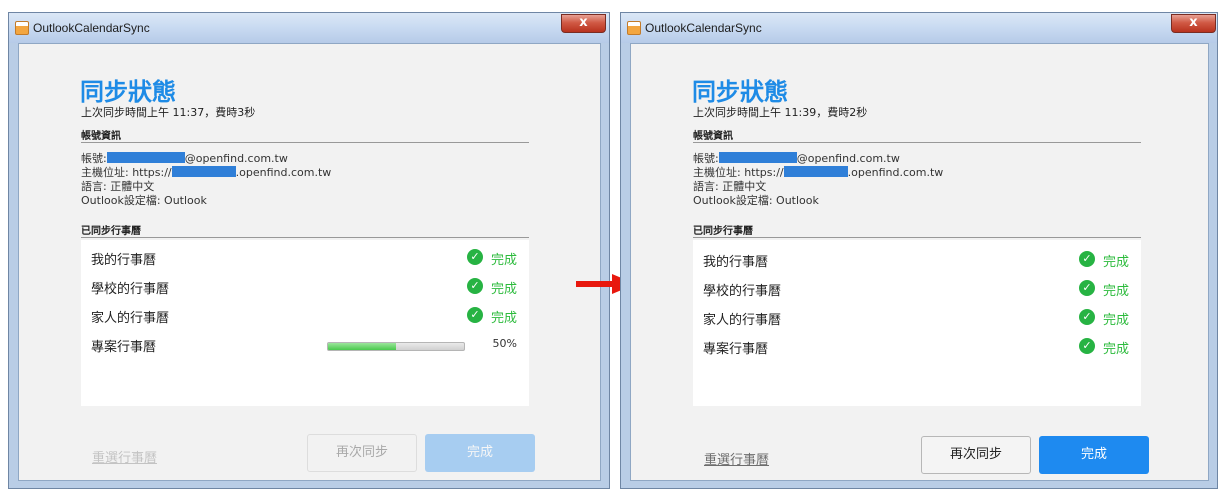  What do you see at coordinates (504, 343) in the screenshot?
I see `progress-percent: 50%` at bounding box center [504, 343].